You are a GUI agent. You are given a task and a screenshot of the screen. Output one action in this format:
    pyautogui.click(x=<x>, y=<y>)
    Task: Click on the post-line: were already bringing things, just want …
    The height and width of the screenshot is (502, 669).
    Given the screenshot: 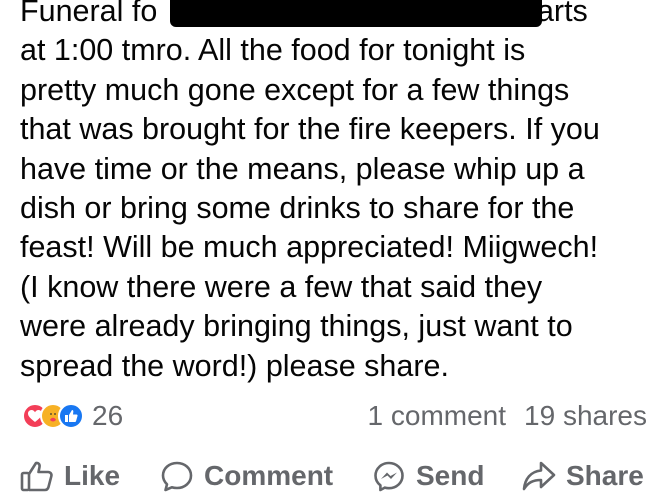 What is the action you would take?
    pyautogui.click(x=296, y=326)
    